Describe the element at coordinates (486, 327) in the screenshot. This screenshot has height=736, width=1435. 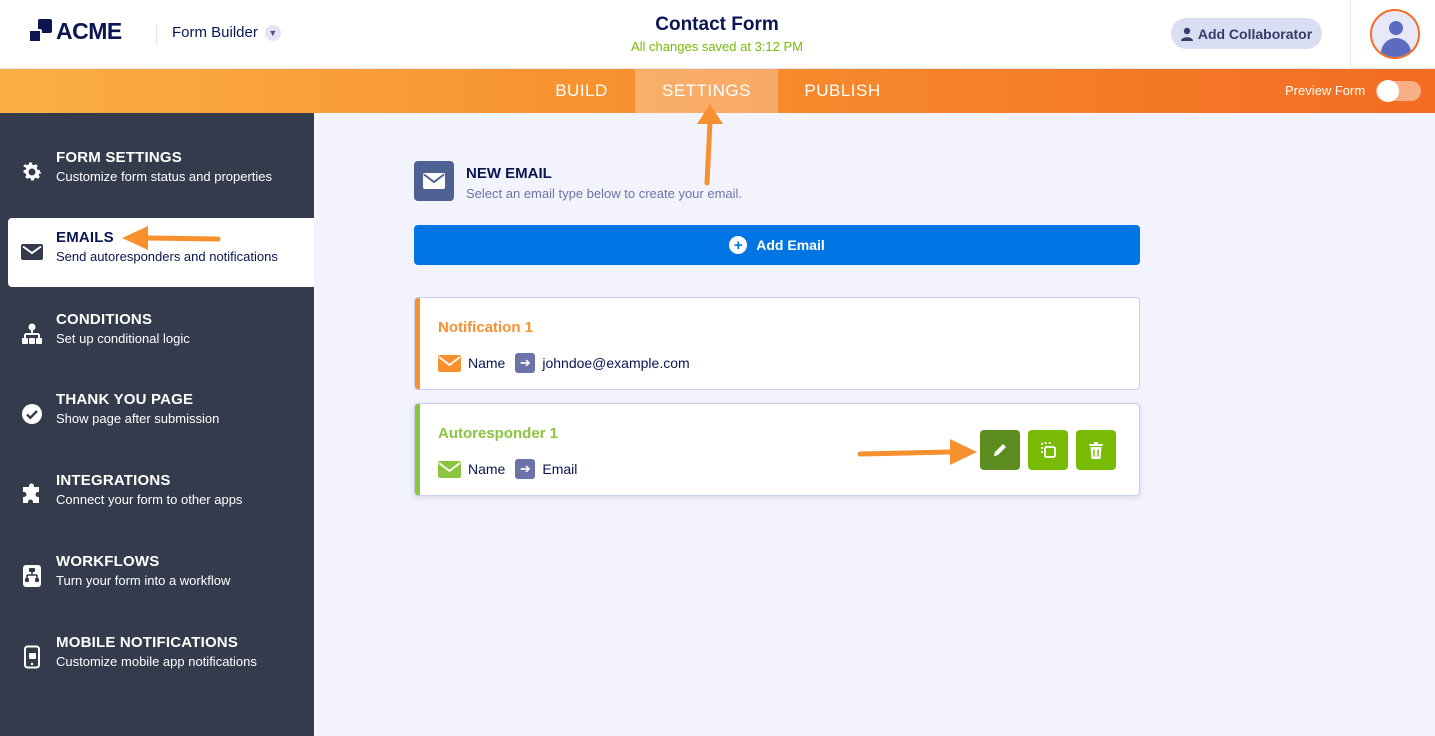
I see `email-card-title: Notification 1` at that location.